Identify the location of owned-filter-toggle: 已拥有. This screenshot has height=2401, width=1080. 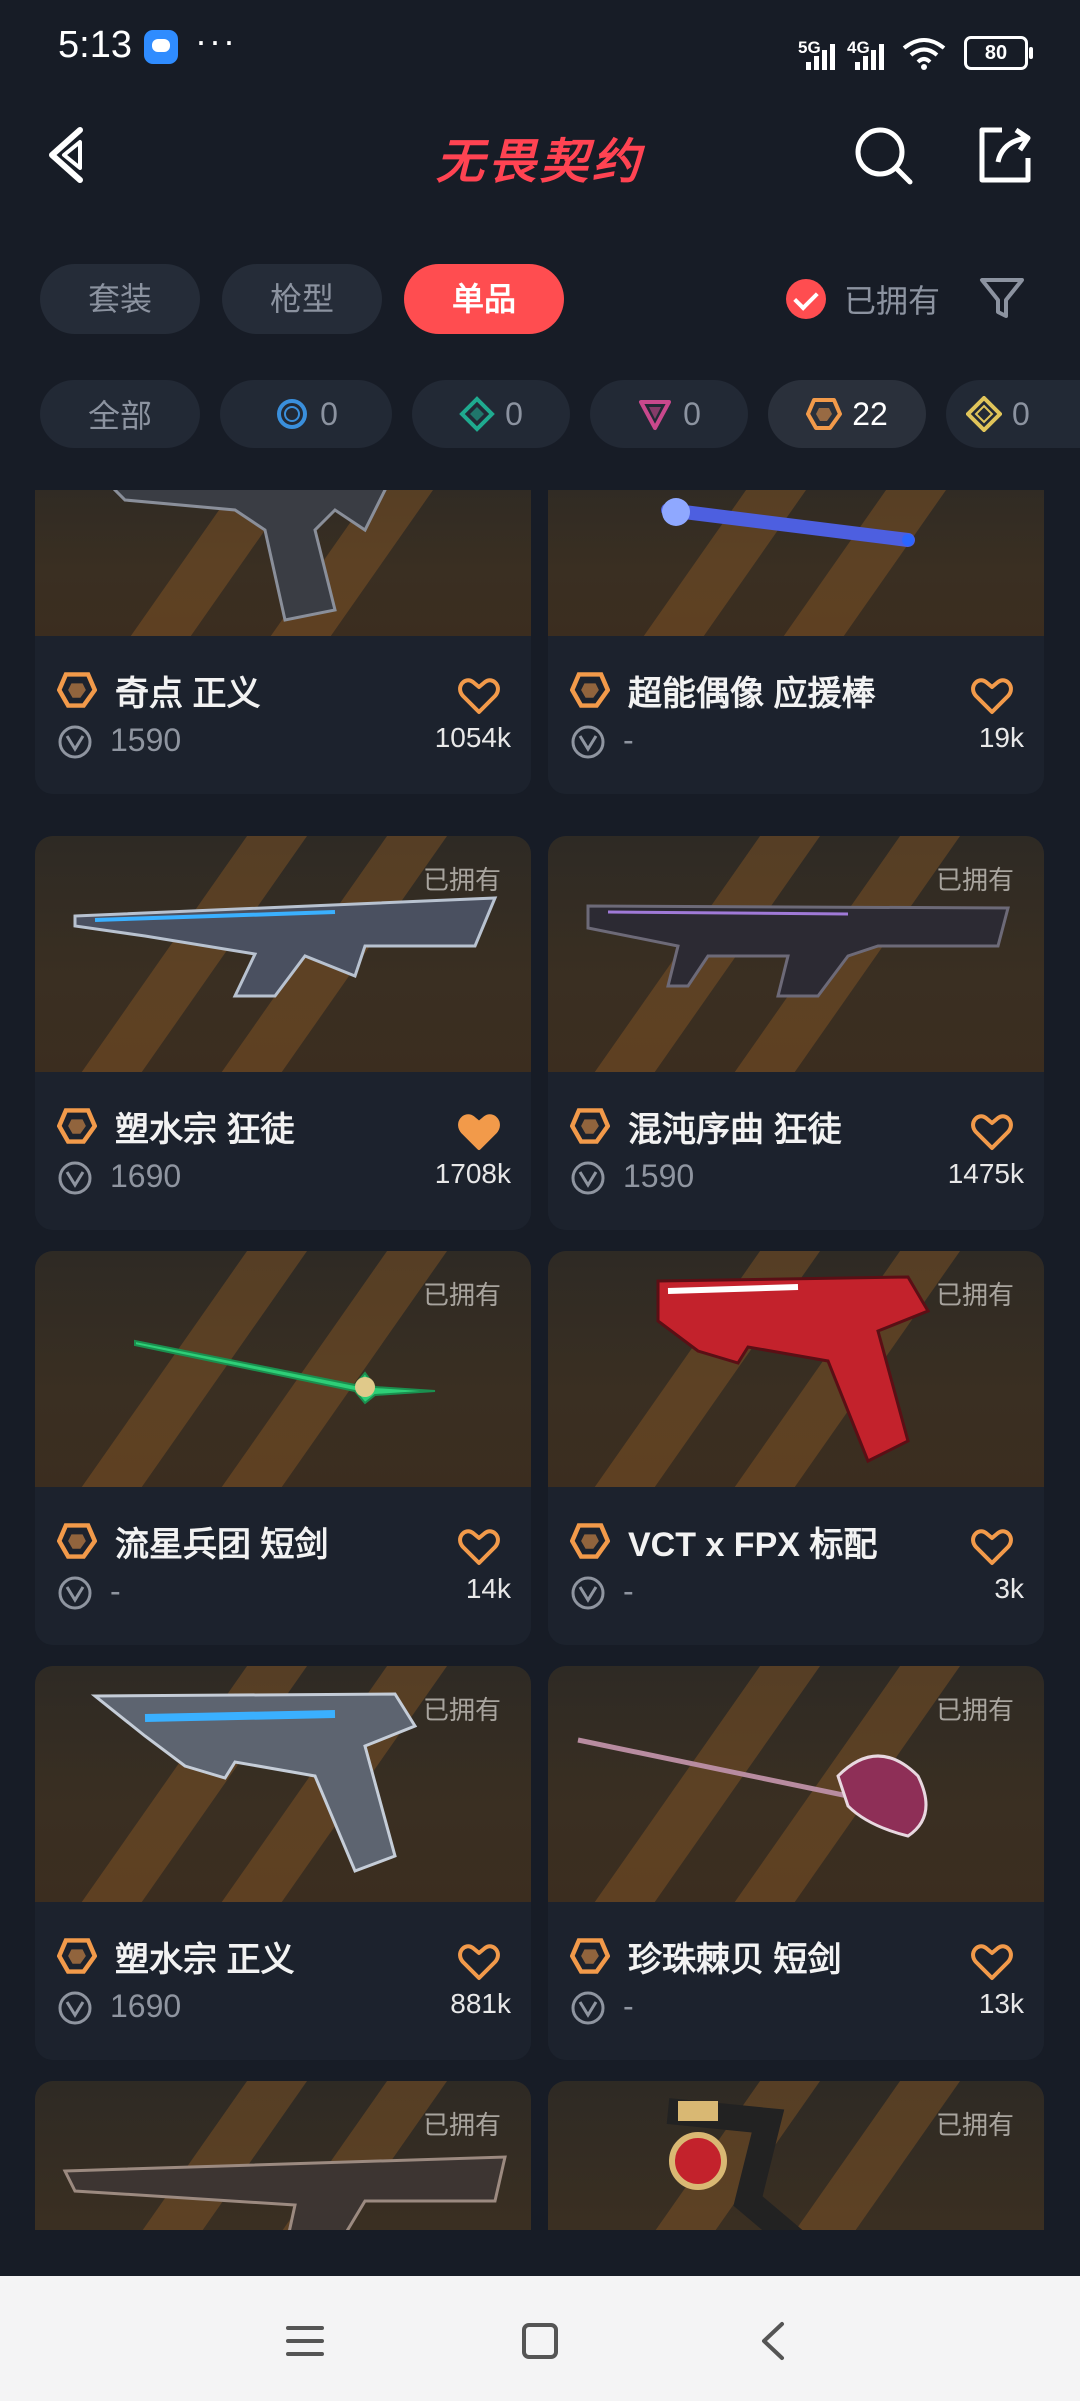
(863, 299).